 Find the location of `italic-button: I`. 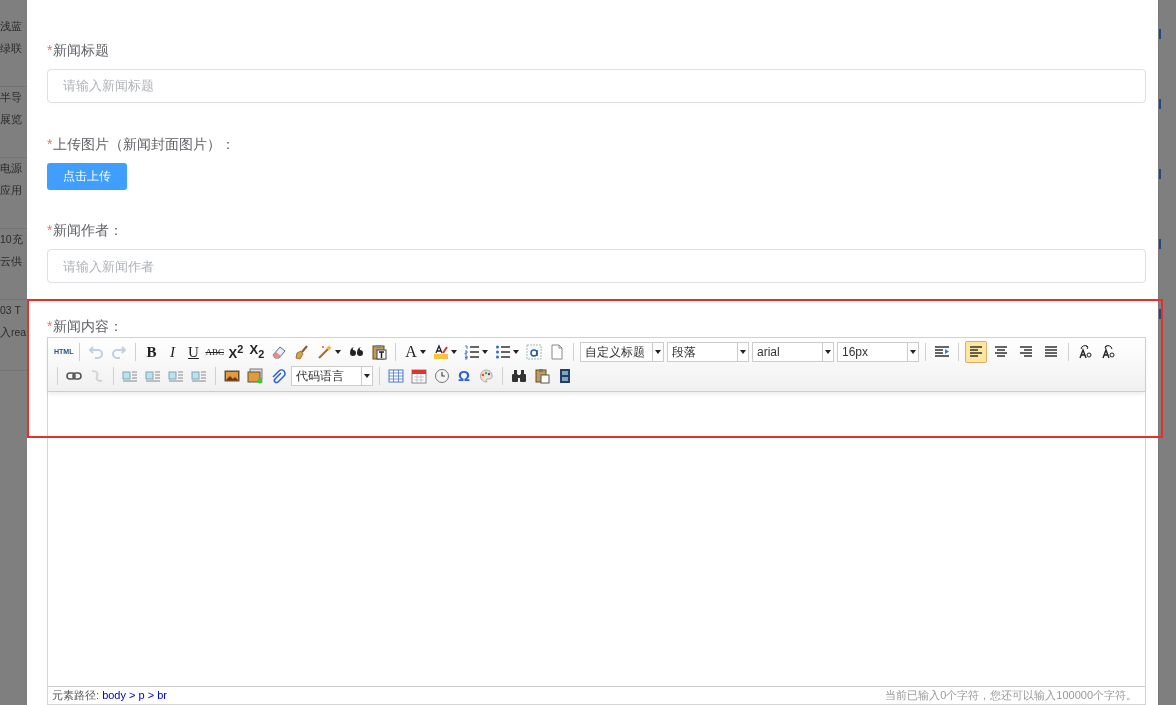

italic-button: I is located at coordinates (172, 352).